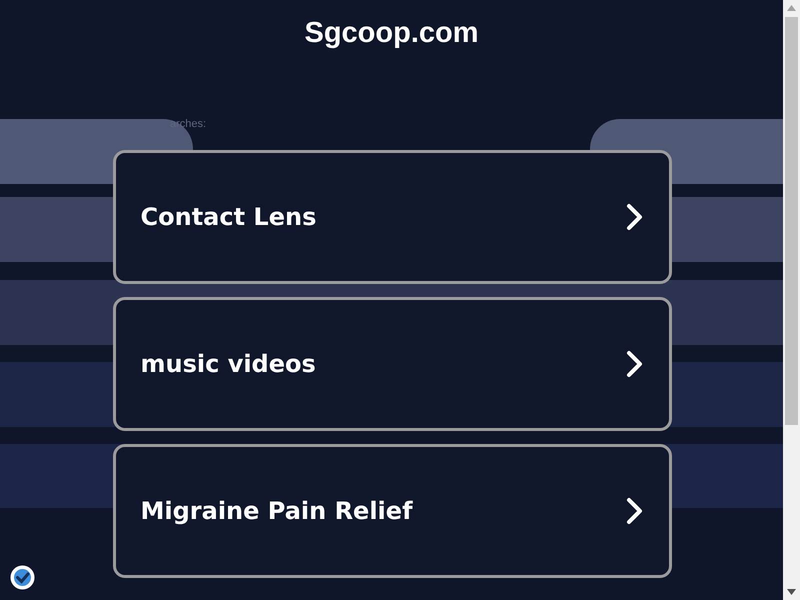 The height and width of the screenshot is (600, 800). What do you see at coordinates (391, 33) in the screenshot?
I see `site-title: Sgcoop.com` at bounding box center [391, 33].